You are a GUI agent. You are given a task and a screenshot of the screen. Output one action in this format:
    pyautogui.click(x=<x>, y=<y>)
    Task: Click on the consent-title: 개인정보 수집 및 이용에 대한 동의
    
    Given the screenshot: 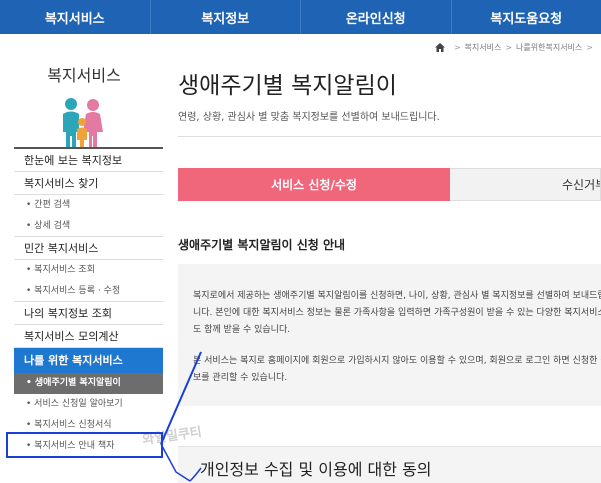 What is the action you would take?
    pyautogui.click(x=316, y=469)
    